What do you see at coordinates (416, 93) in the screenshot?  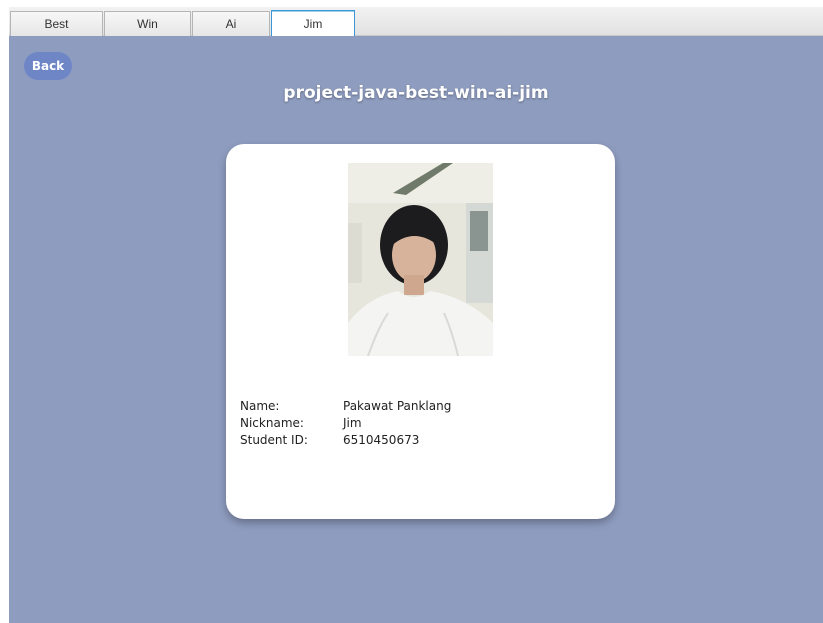 I see `page-title: project-java-best-win-ai-jim` at bounding box center [416, 93].